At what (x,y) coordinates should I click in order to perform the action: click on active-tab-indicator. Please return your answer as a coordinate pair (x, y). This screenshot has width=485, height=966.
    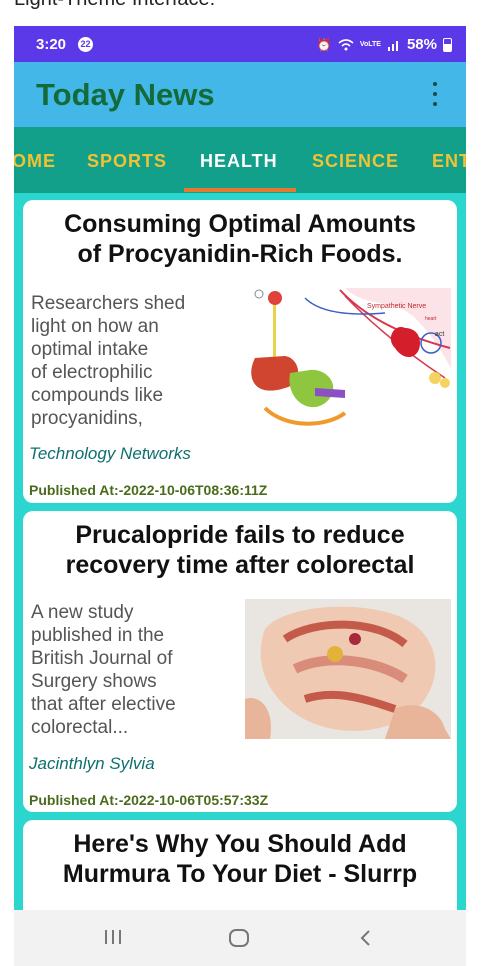
    Looking at the image, I should click on (240, 190).